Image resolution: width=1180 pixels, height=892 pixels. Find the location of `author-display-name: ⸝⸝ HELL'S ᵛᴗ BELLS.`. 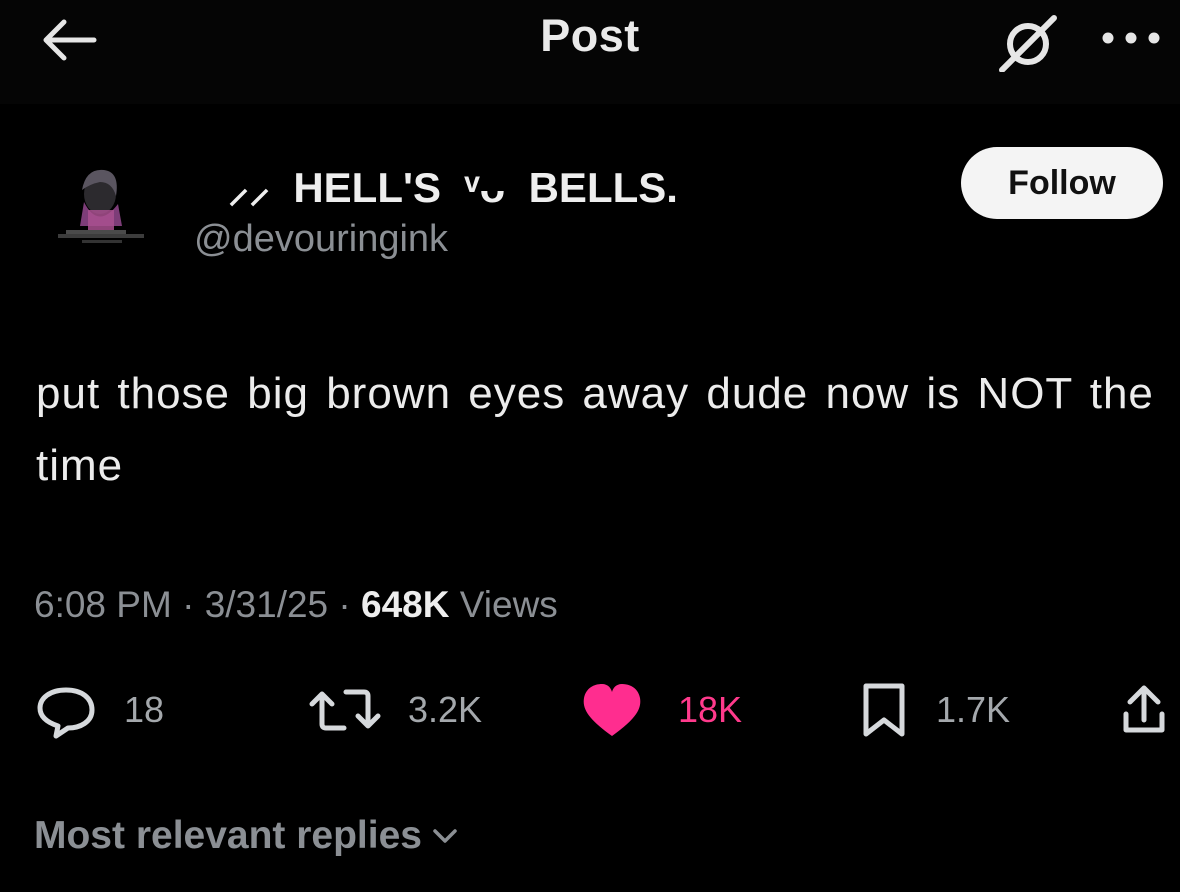

author-display-name: ⸝⸝ HELL'S ᵛᴗ BELLS. is located at coordinates (453, 186).